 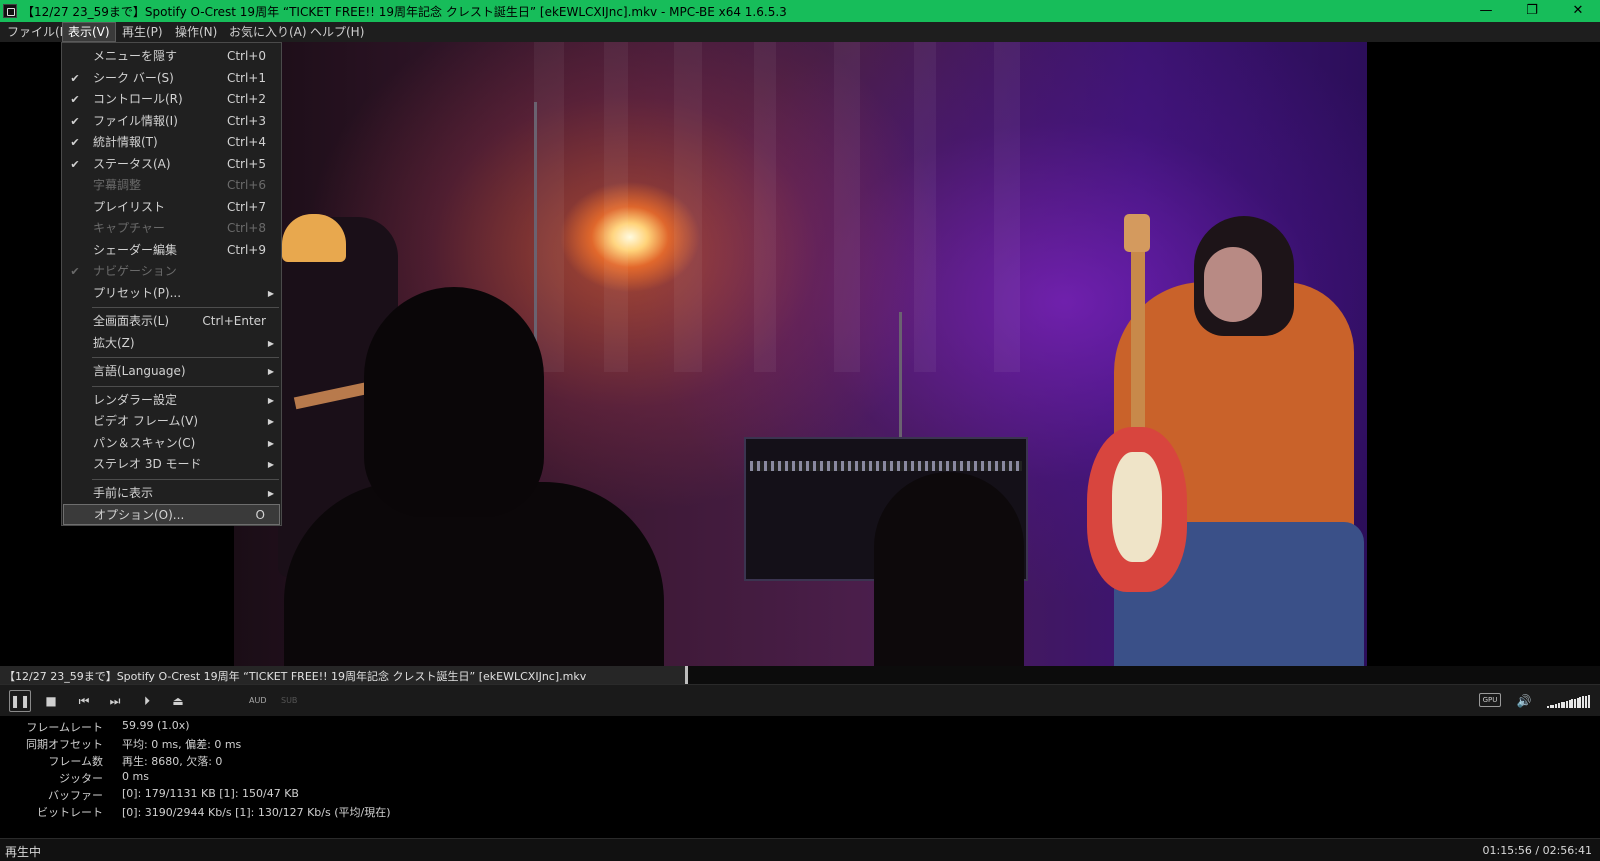 I want to click on stop-button: ■, so click(x=51, y=701).